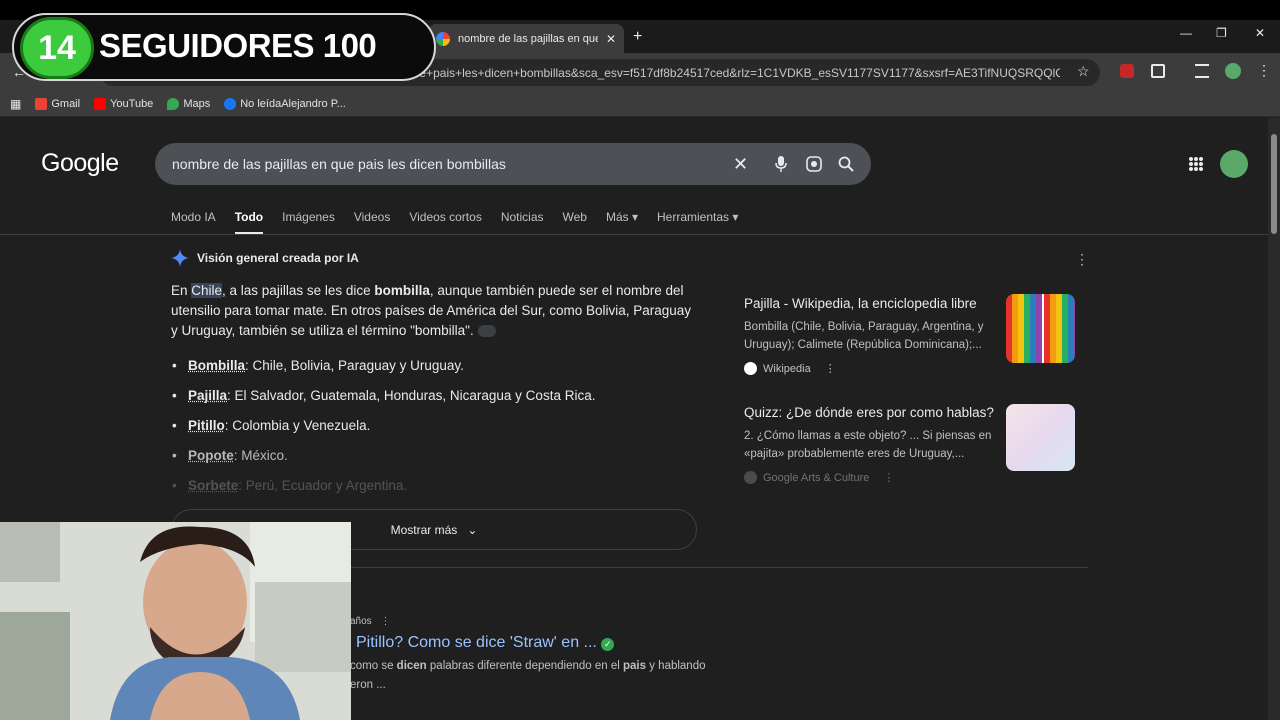  I want to click on tab-web: Web, so click(575, 222).